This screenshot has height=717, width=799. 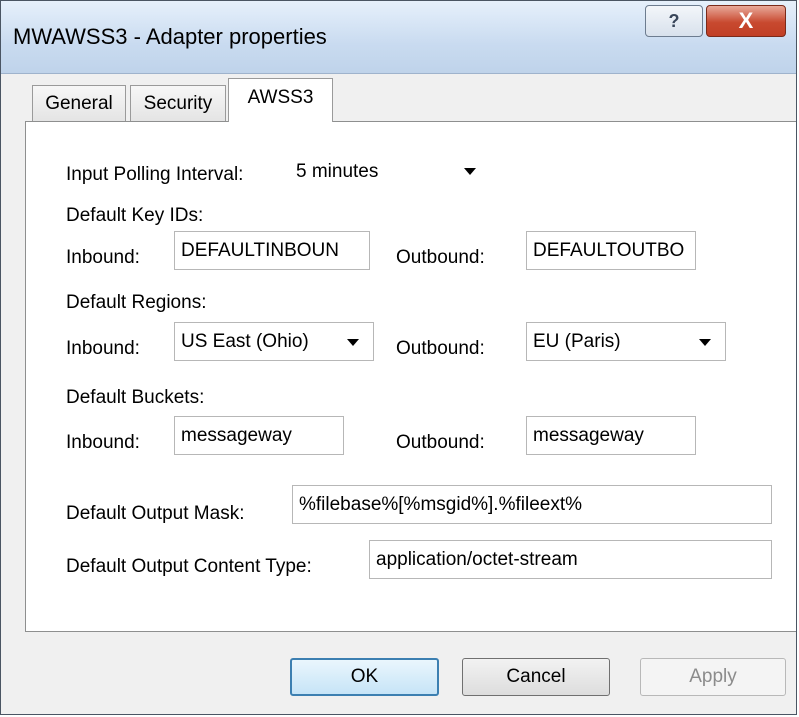 What do you see at coordinates (245, 341) in the screenshot?
I see `region-inbound-value: US East (Ohio)` at bounding box center [245, 341].